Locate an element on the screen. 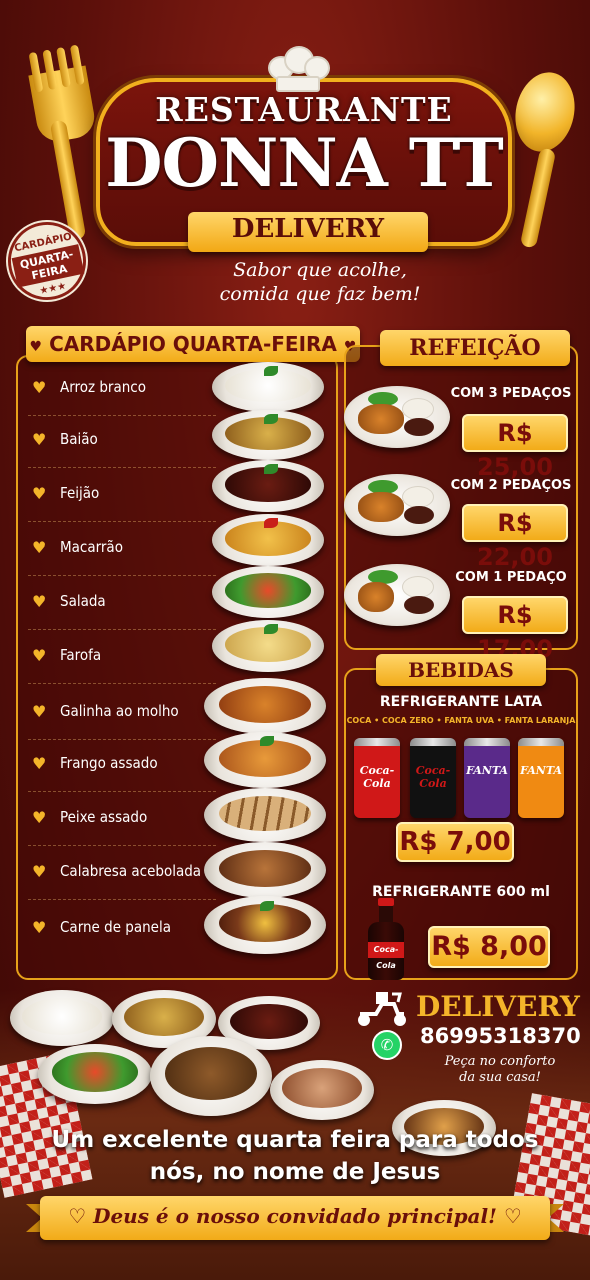 The image size is (590, 1280). tagline-line-2: comida que faz bem! is located at coordinates (320, 294).